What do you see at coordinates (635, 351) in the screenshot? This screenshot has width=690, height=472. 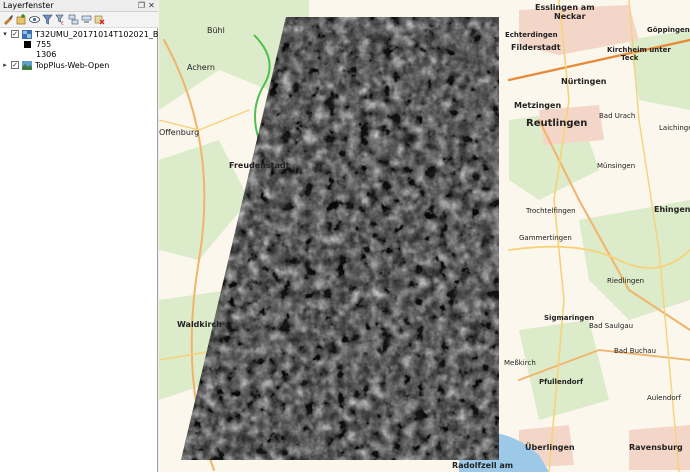 I see `map-label: Bad Buchau` at bounding box center [635, 351].